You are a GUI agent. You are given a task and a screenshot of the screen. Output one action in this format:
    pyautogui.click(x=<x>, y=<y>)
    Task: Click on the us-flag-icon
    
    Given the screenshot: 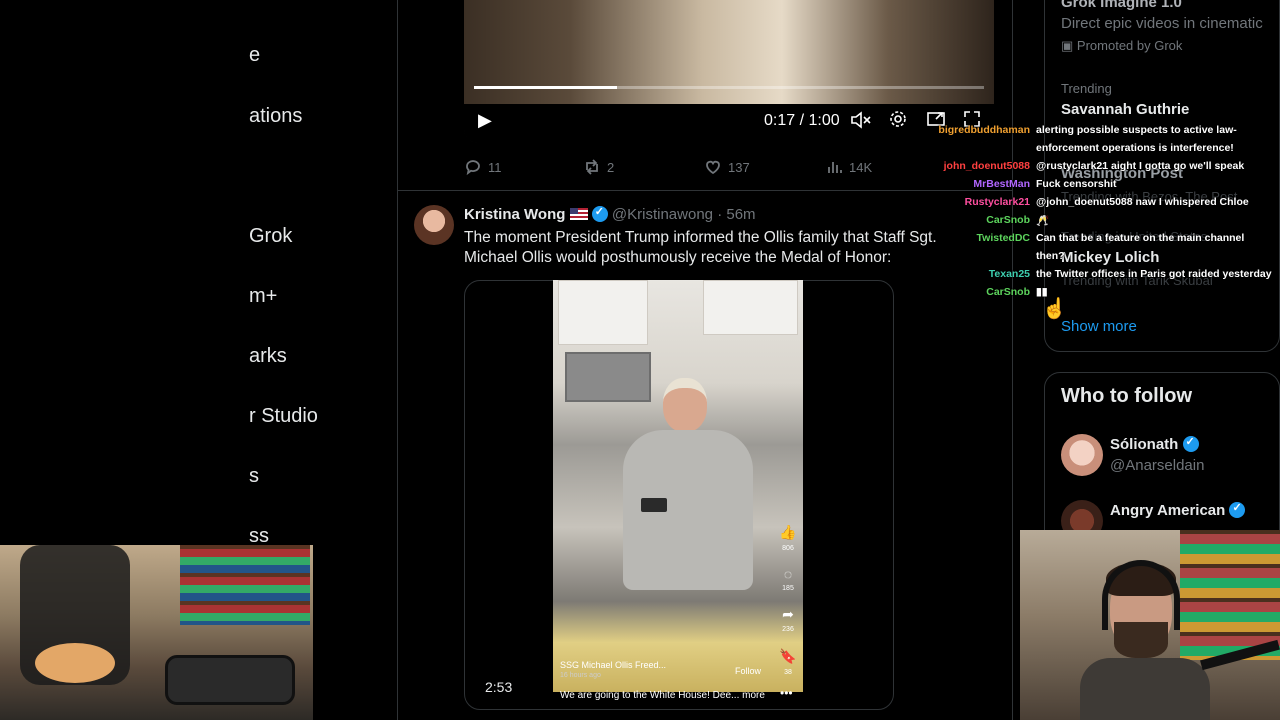 What is the action you would take?
    pyautogui.click(x=578, y=214)
    